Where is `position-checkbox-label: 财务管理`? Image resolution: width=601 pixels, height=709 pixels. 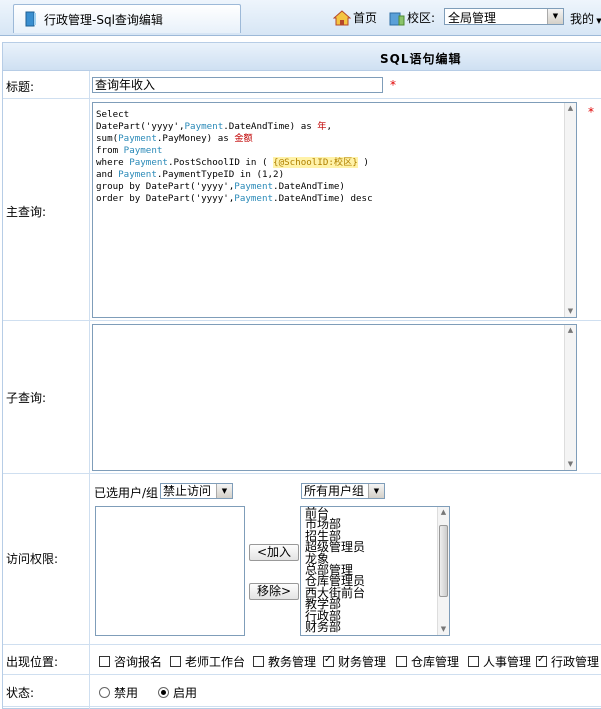 position-checkbox-label: 财务管理 is located at coordinates (362, 662).